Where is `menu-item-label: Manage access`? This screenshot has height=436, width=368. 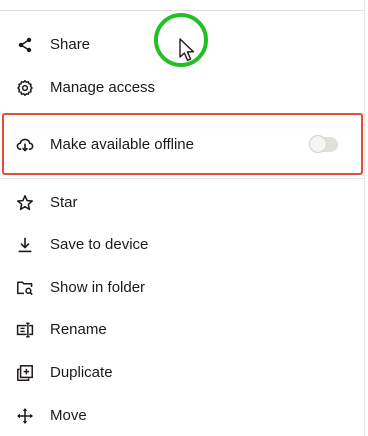 menu-item-label: Manage access is located at coordinates (103, 87).